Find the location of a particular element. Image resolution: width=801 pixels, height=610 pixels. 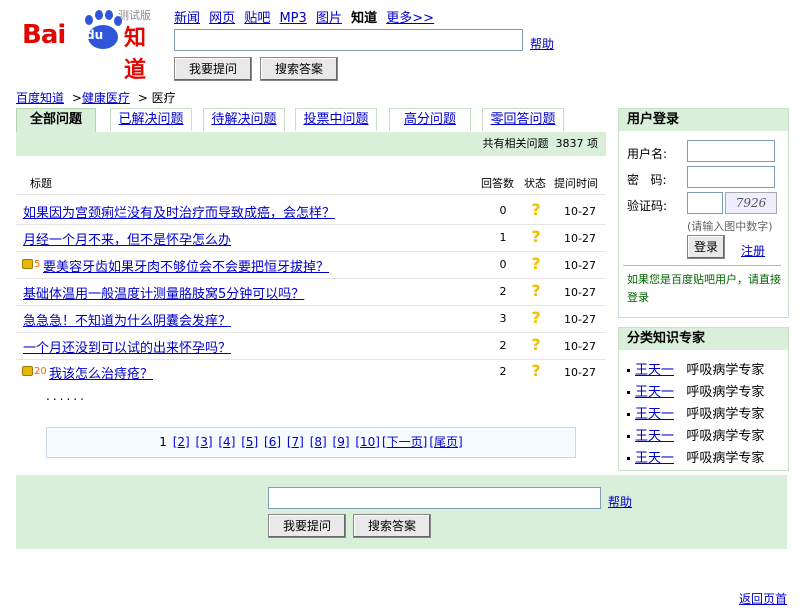

bottom-search-input is located at coordinates (434, 498).